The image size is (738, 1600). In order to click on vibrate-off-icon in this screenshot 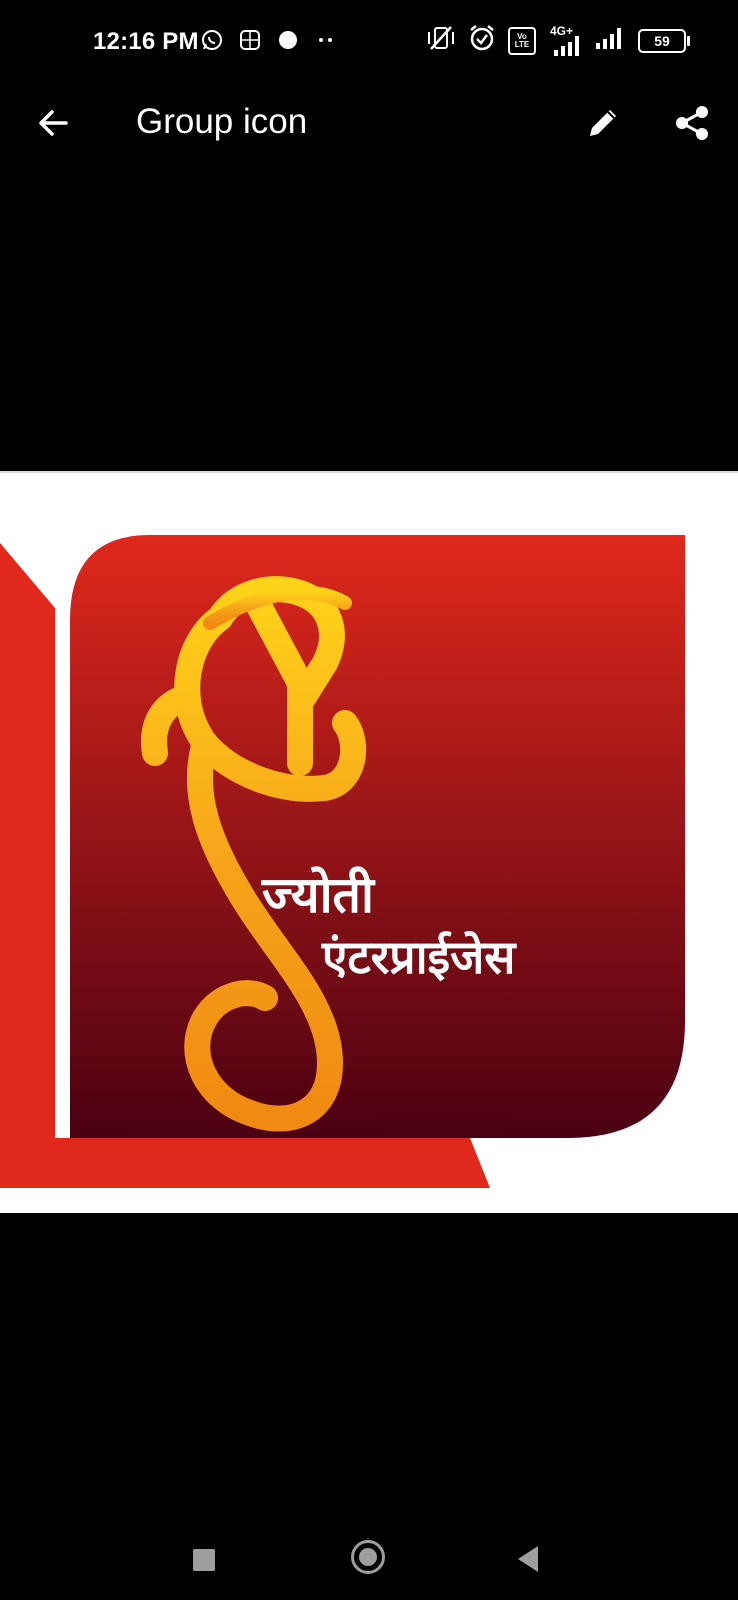, I will do `click(441, 40)`.